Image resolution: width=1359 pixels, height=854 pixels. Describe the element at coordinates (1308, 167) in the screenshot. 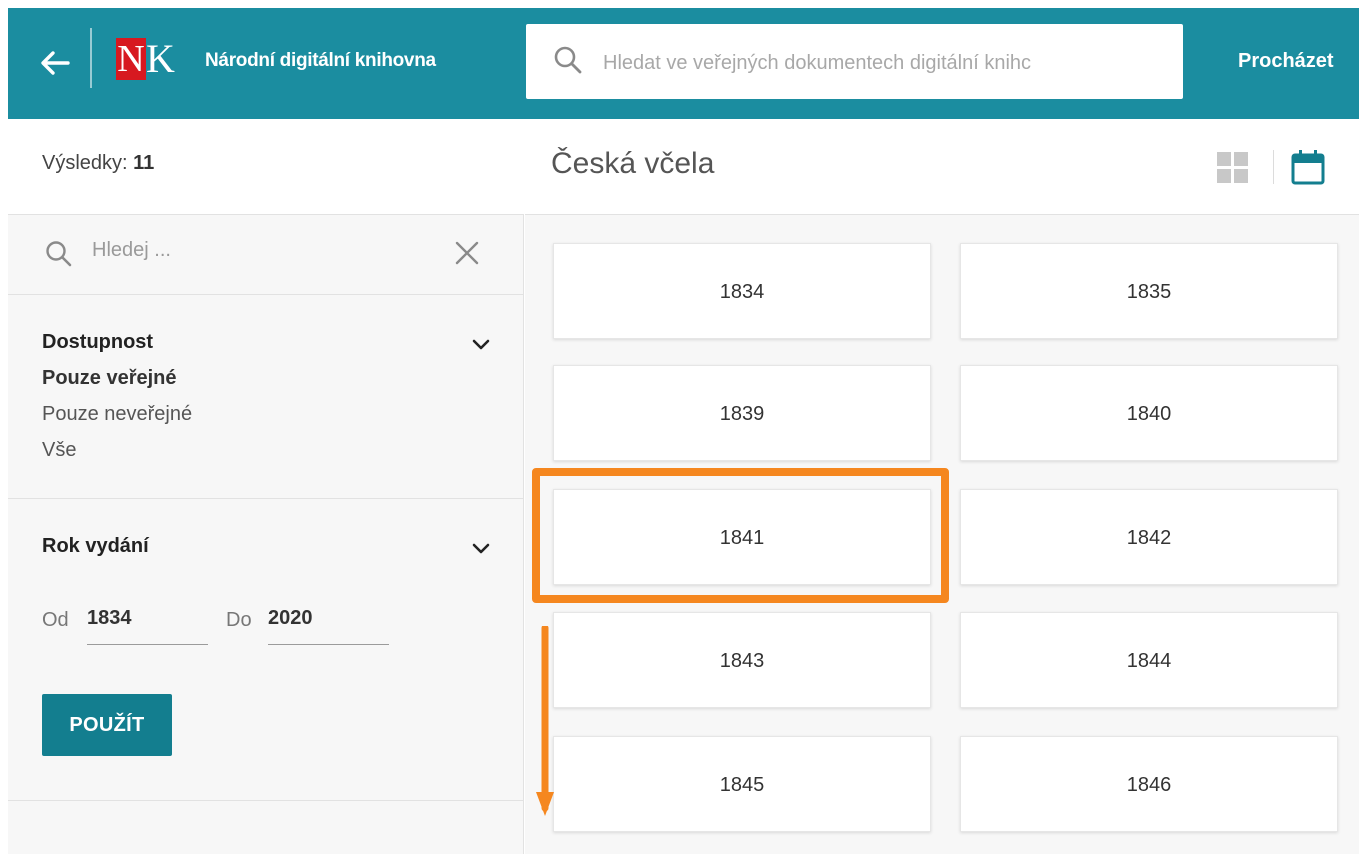

I see `calendar-icon` at that location.